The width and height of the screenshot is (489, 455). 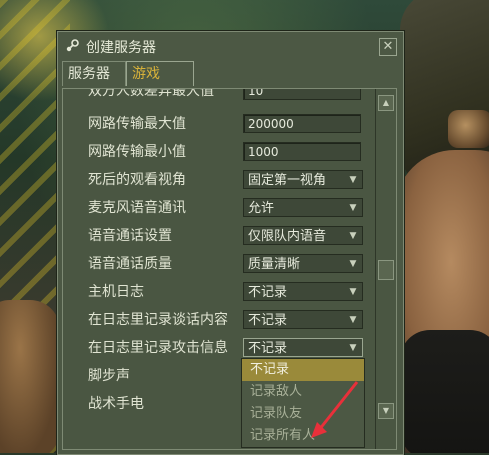 What do you see at coordinates (121, 48) in the screenshot?
I see `window-title: 创建服务器` at bounding box center [121, 48].